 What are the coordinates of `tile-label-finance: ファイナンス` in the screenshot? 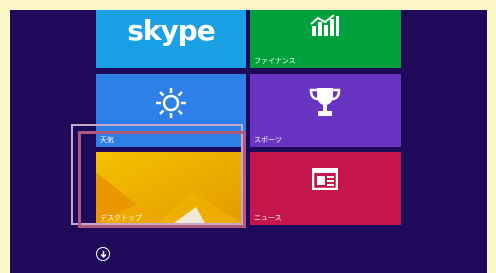 It's located at (275, 61).